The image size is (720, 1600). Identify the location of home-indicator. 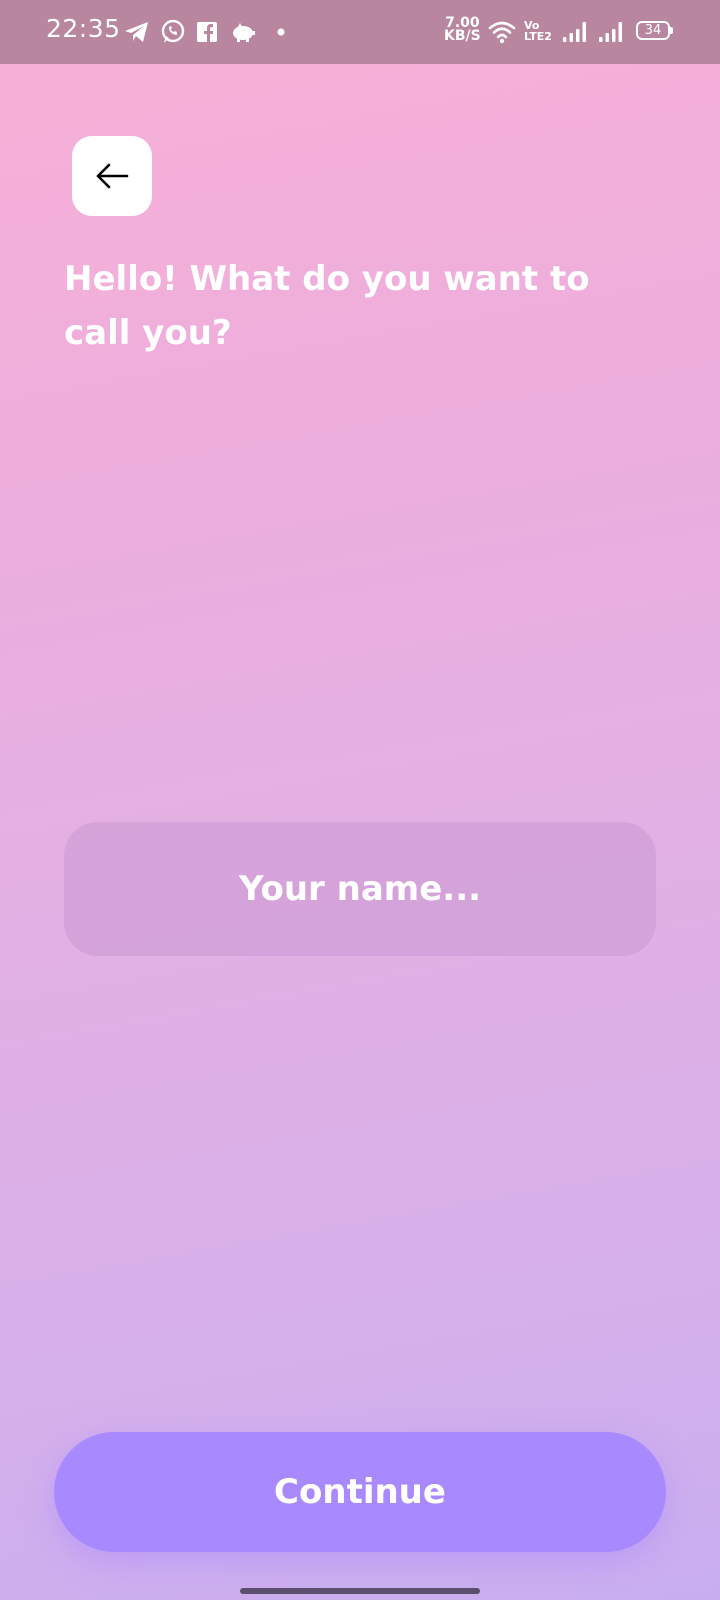
(360, 1591).